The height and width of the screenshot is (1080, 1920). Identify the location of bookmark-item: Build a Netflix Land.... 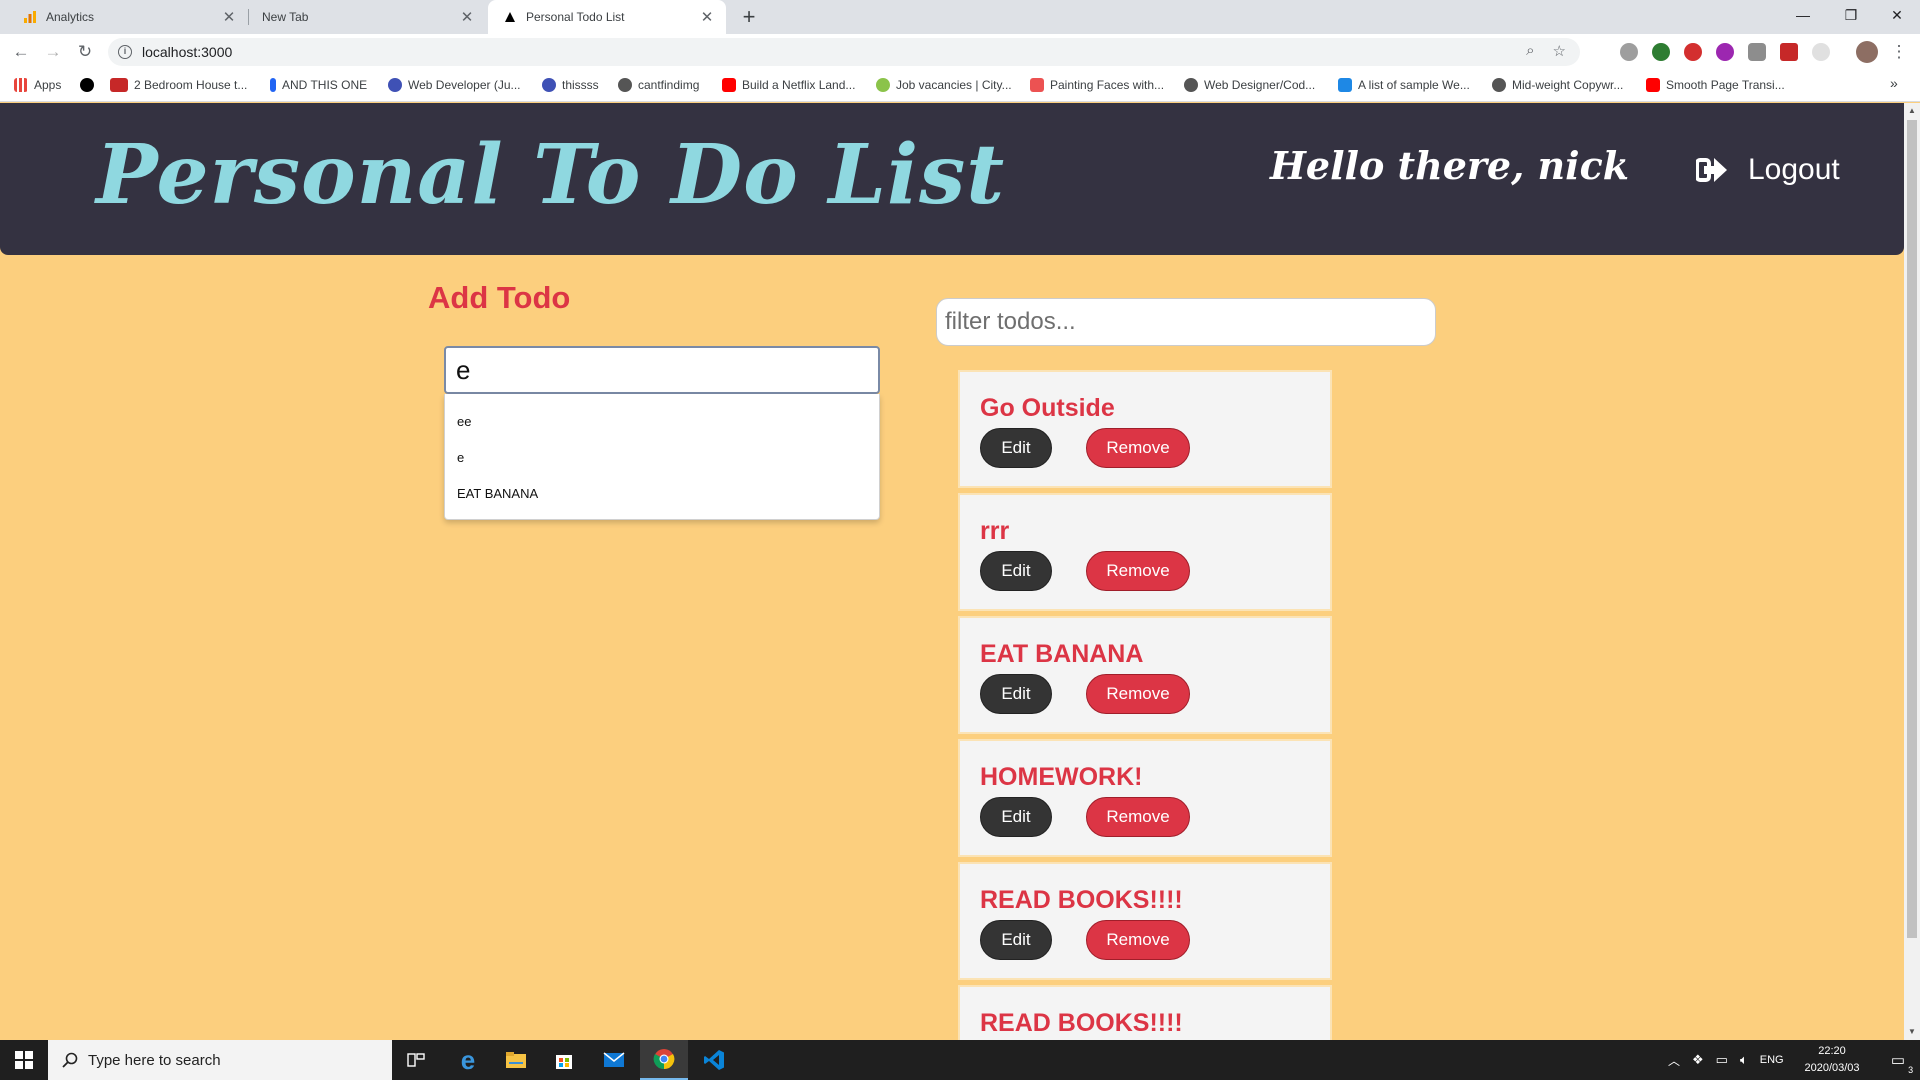
(788, 85).